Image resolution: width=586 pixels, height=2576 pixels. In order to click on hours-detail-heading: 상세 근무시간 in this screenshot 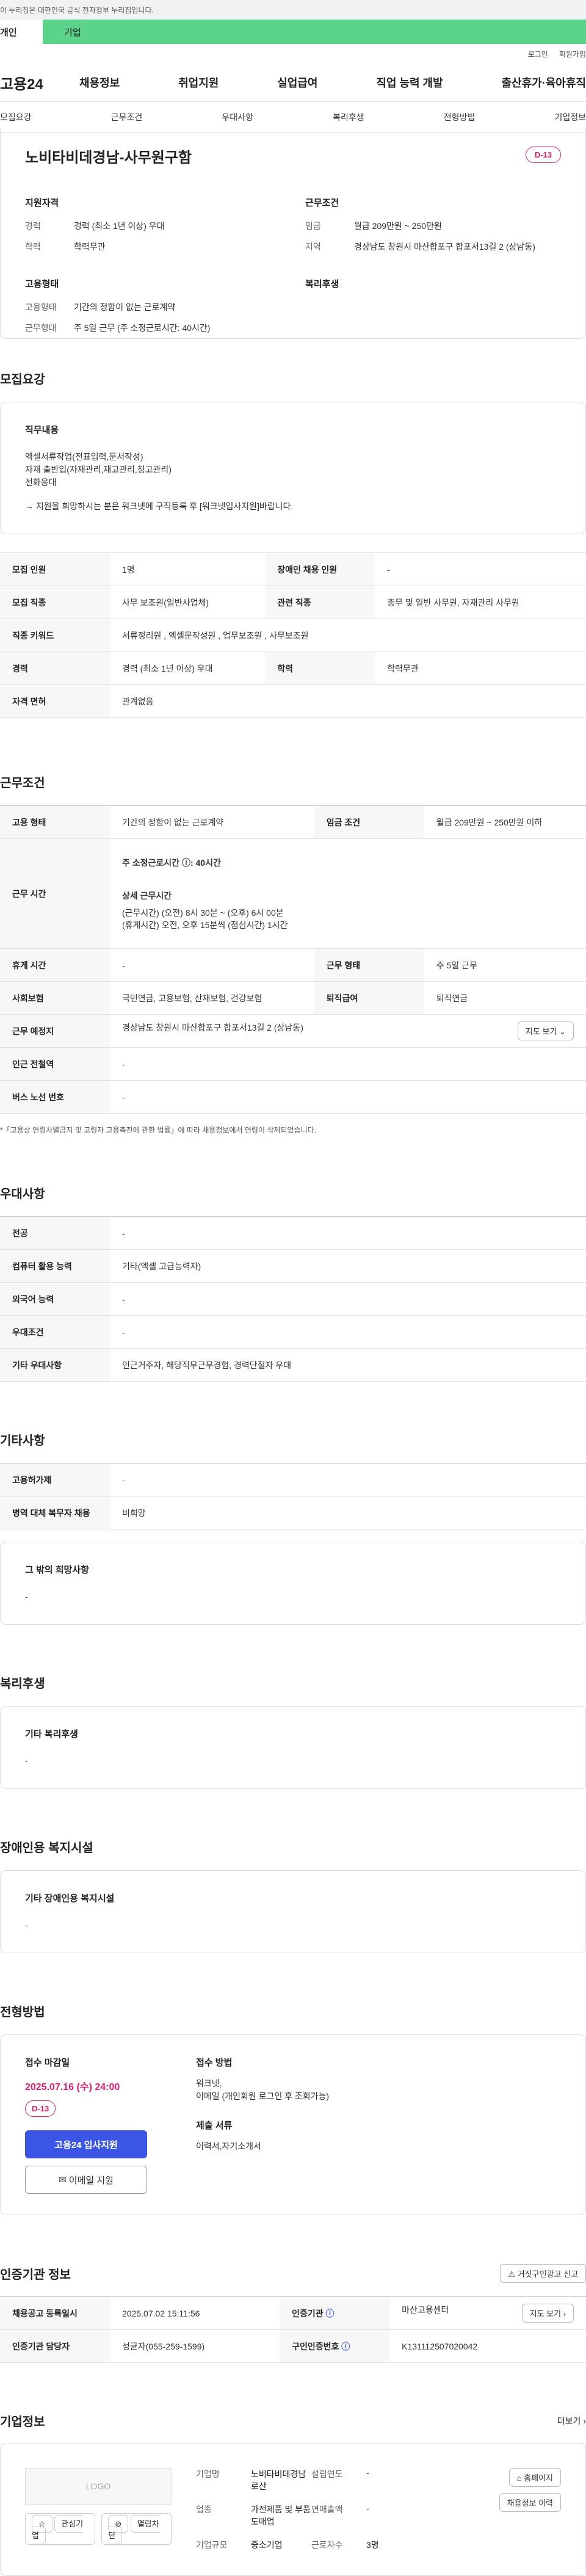, I will do `click(147, 895)`.